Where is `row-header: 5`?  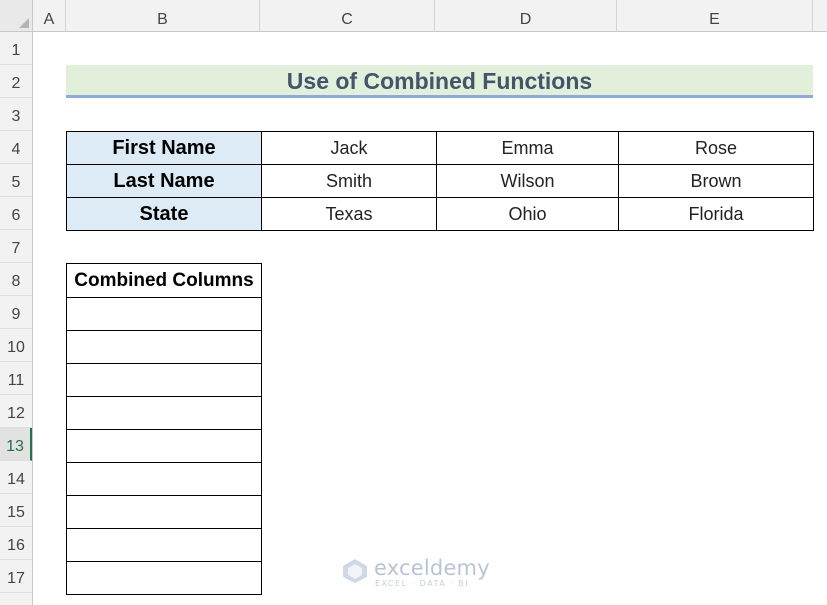 row-header: 5 is located at coordinates (16, 180).